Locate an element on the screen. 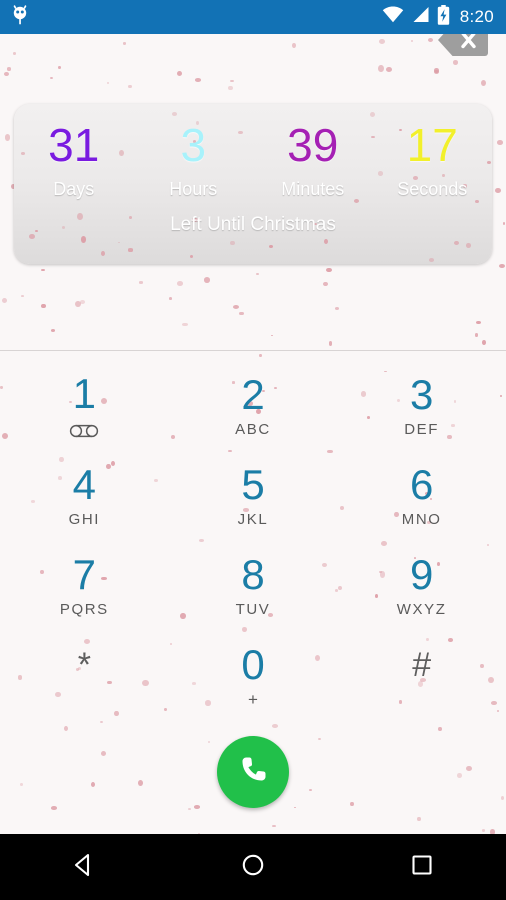  dialpad-key-8: 8 TUV is located at coordinates (253, 585).